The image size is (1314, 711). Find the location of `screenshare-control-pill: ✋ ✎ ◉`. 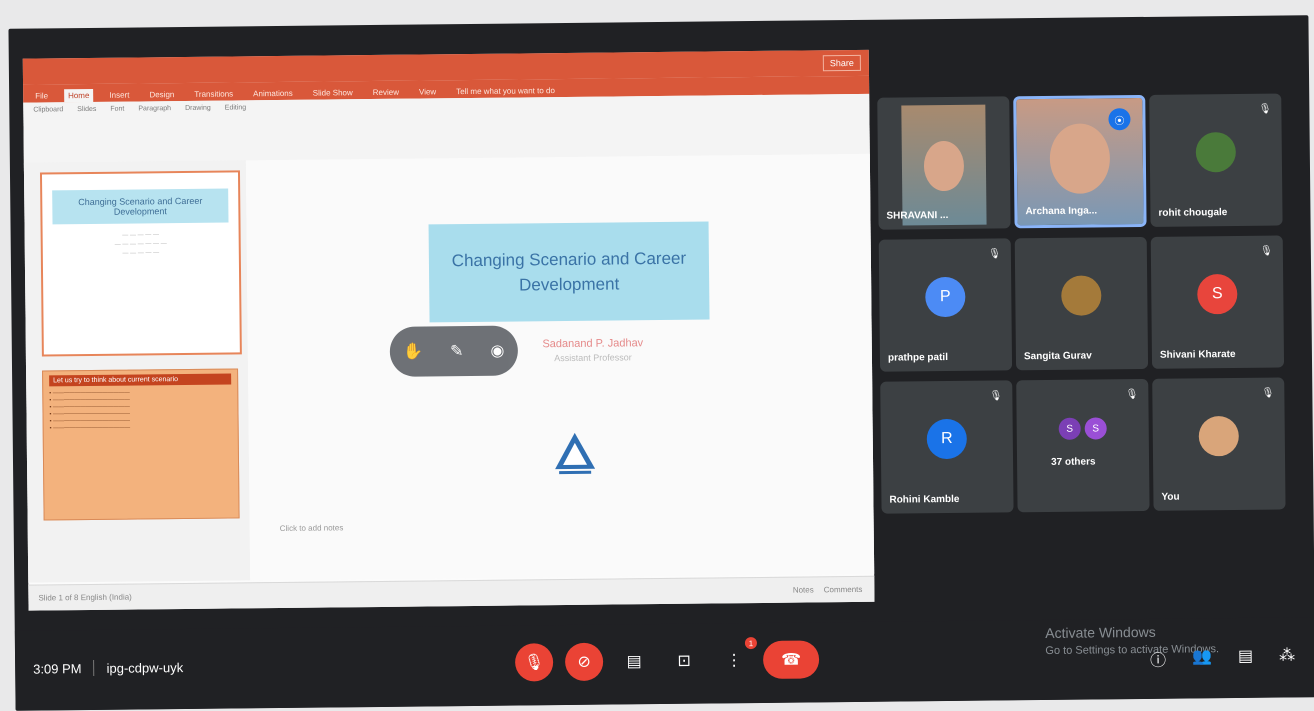

screenshare-control-pill: ✋ ✎ ◉ is located at coordinates (454, 351).